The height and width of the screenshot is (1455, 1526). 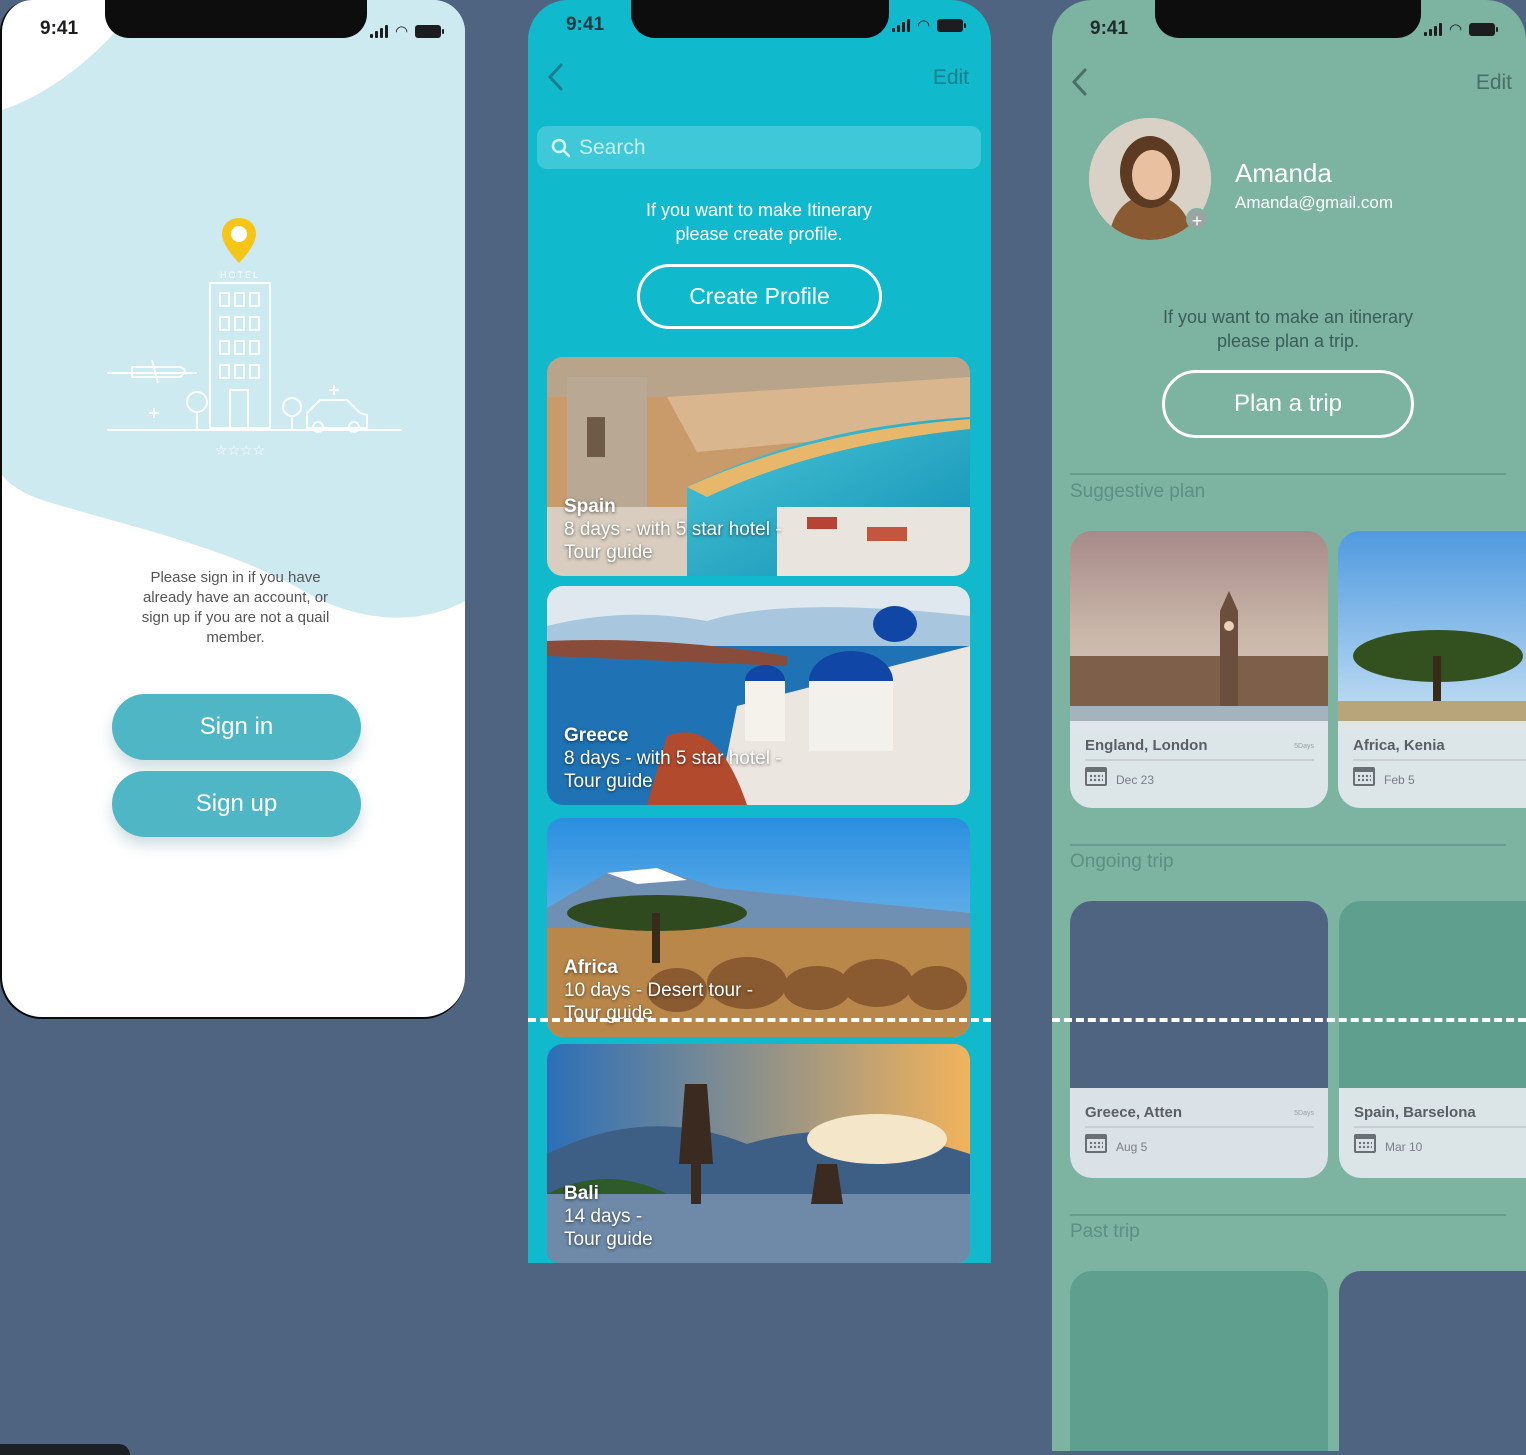 I want to click on sign-in-button: Sign in, so click(x=236, y=727).